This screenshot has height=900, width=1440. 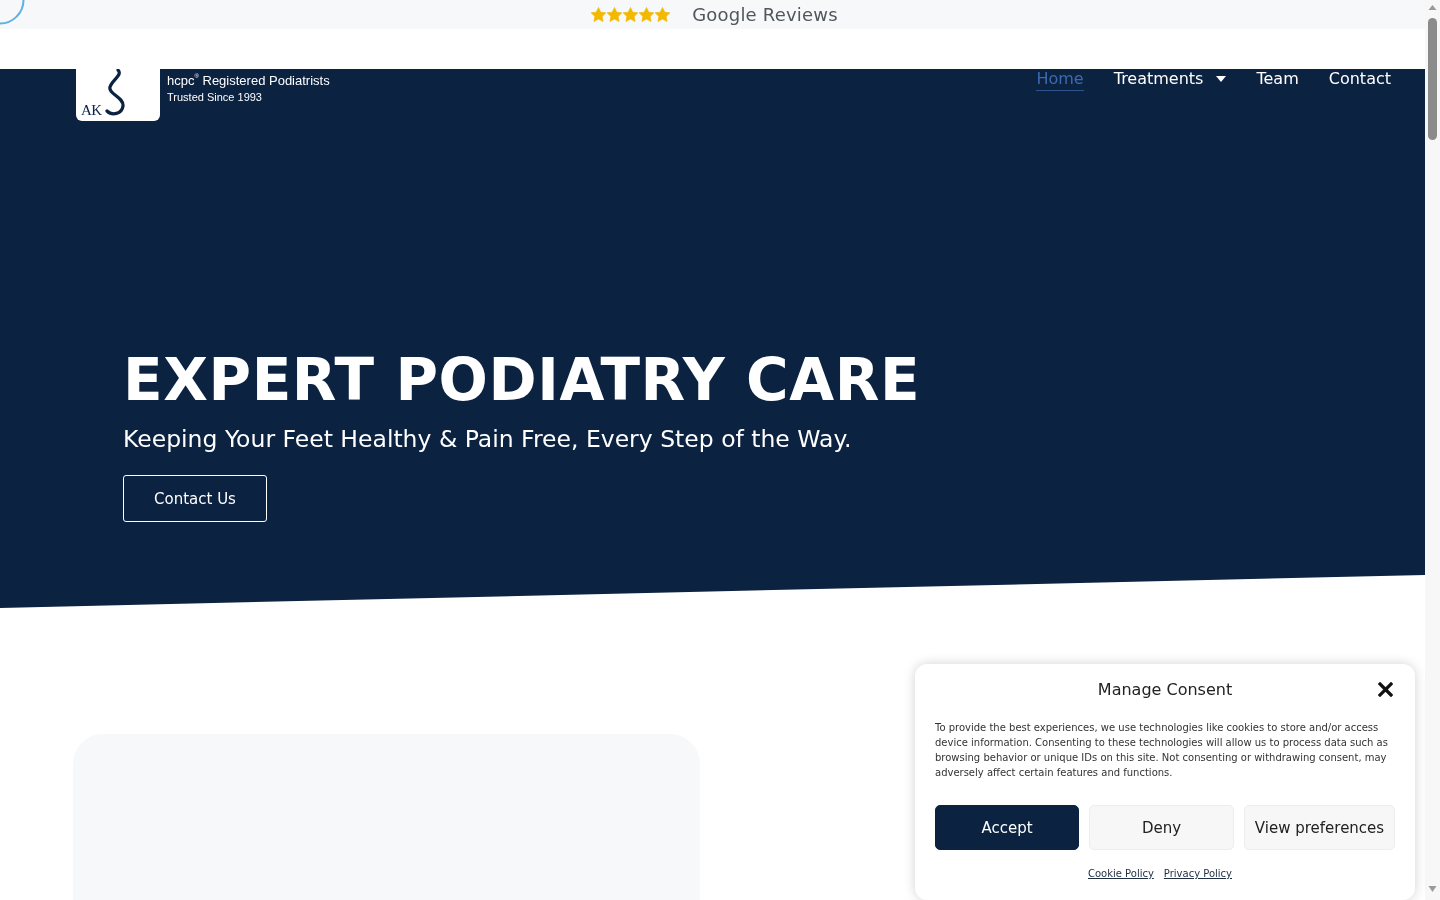 I want to click on nav-link: Contact, so click(x=1359, y=80).